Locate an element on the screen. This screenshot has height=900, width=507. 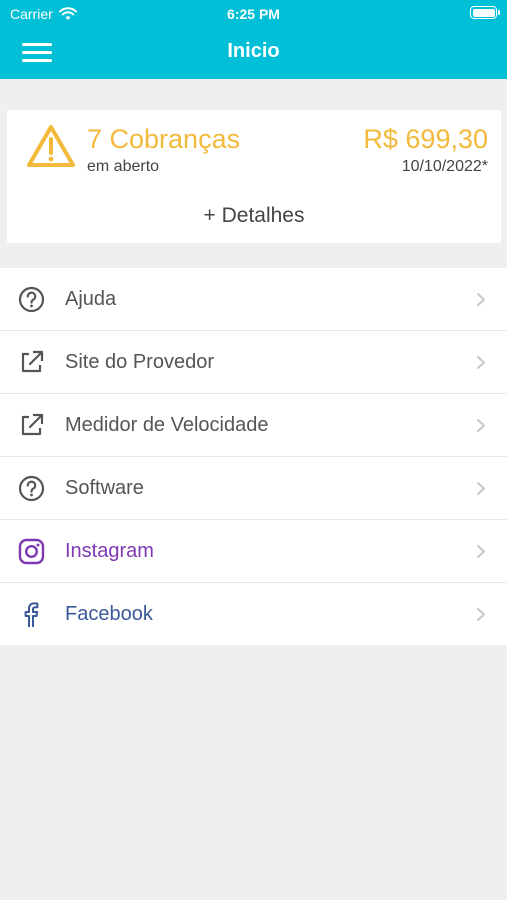
menu-item-label: Software is located at coordinates (104, 488).